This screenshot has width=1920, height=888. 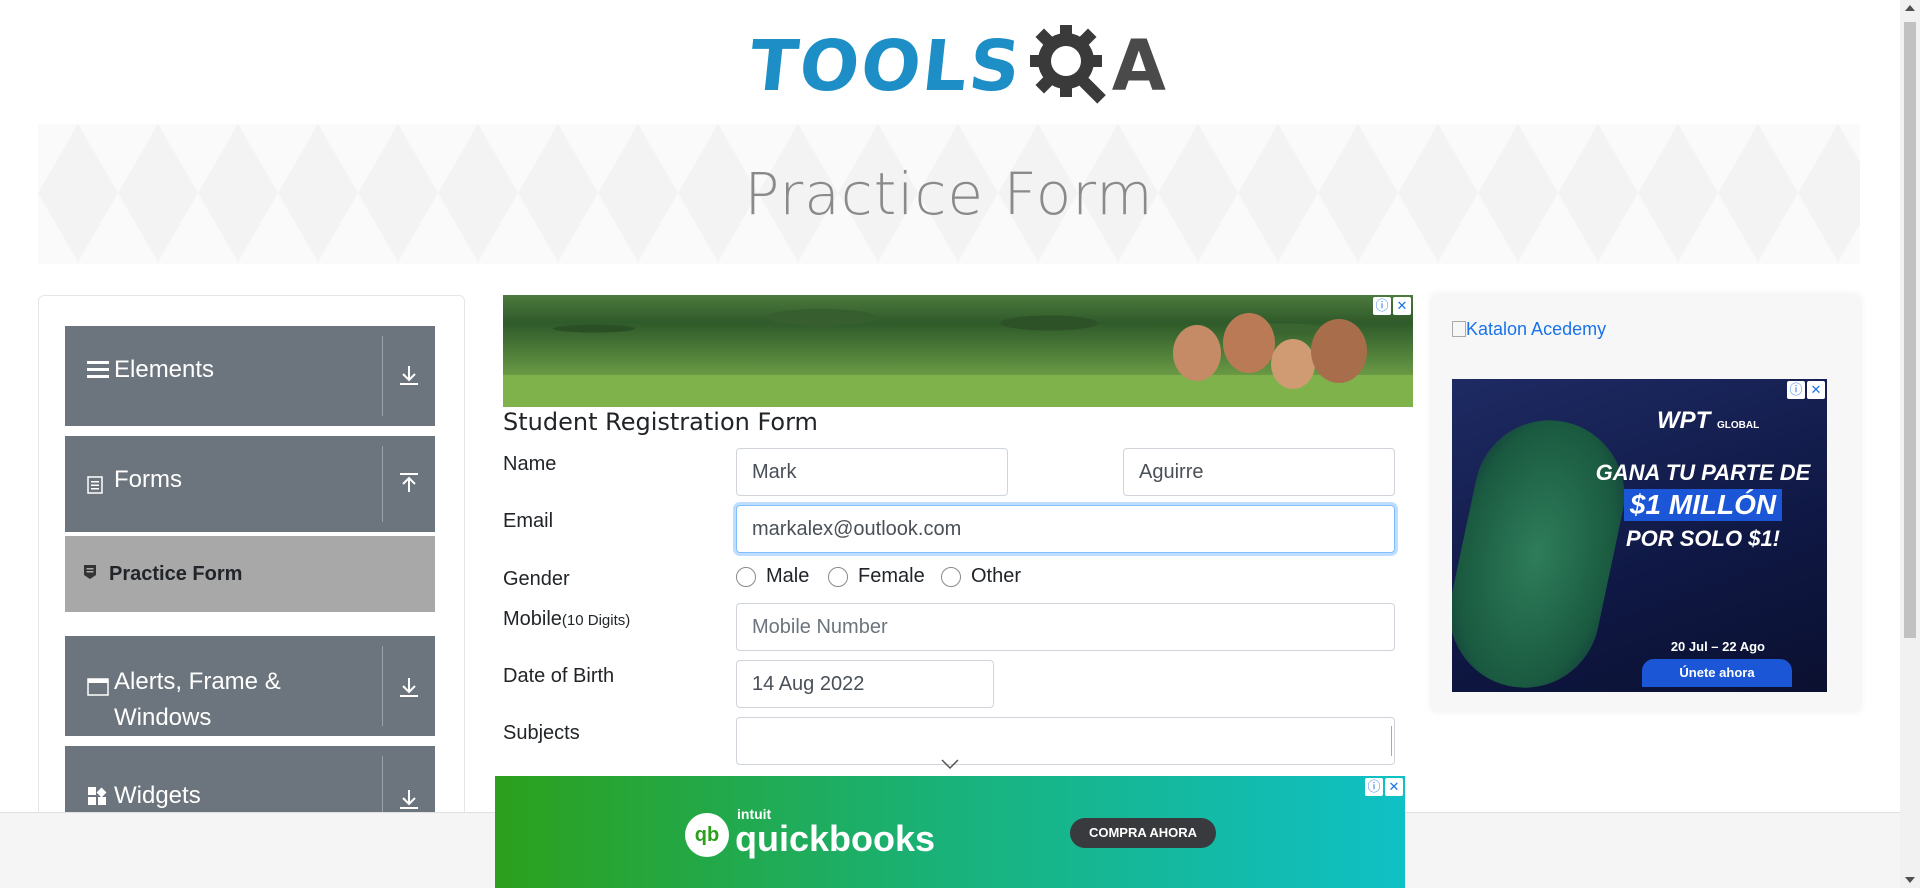 I want to click on wpt-dates: 20 Jul – 22 Ago, so click(x=1717, y=646).